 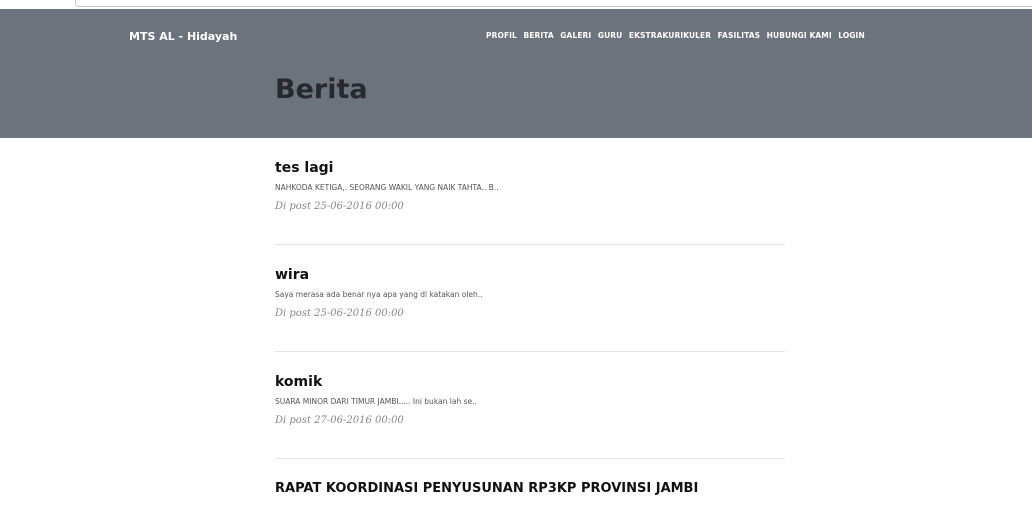 What do you see at coordinates (298, 382) in the screenshot?
I see `news-item-title-link: komik` at bounding box center [298, 382].